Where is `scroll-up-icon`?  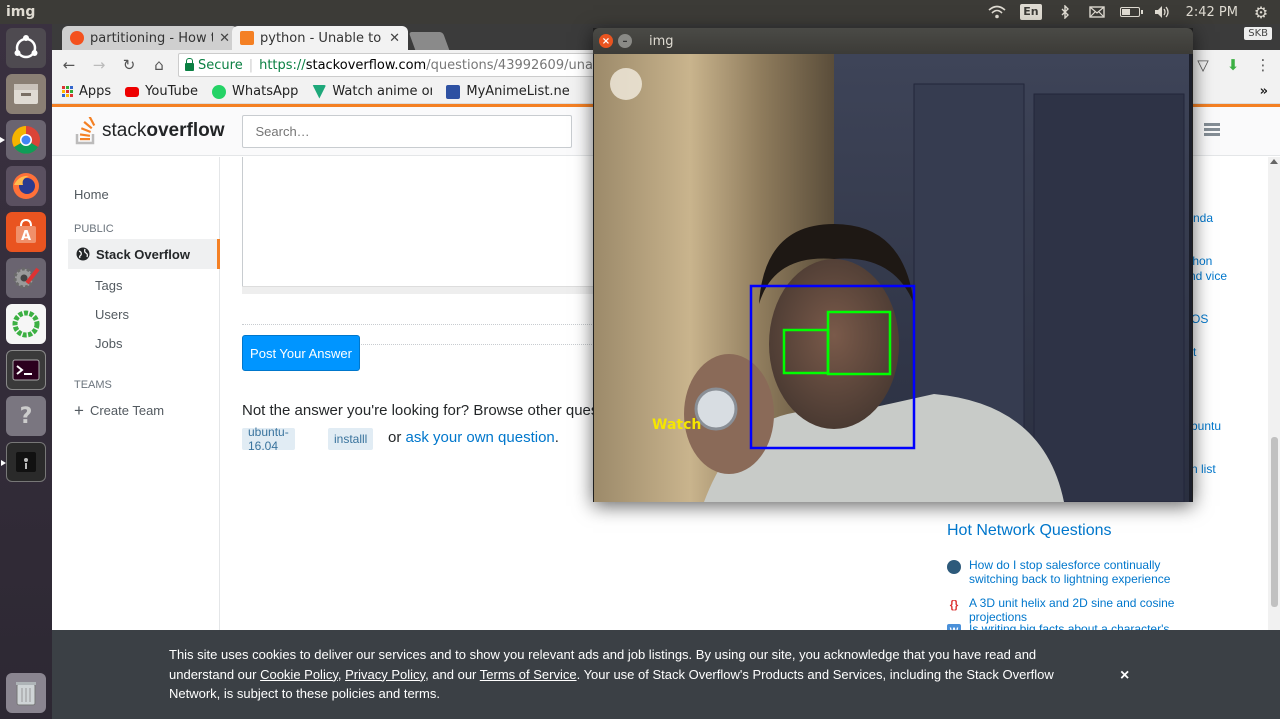 scroll-up-icon is located at coordinates (1274, 161).